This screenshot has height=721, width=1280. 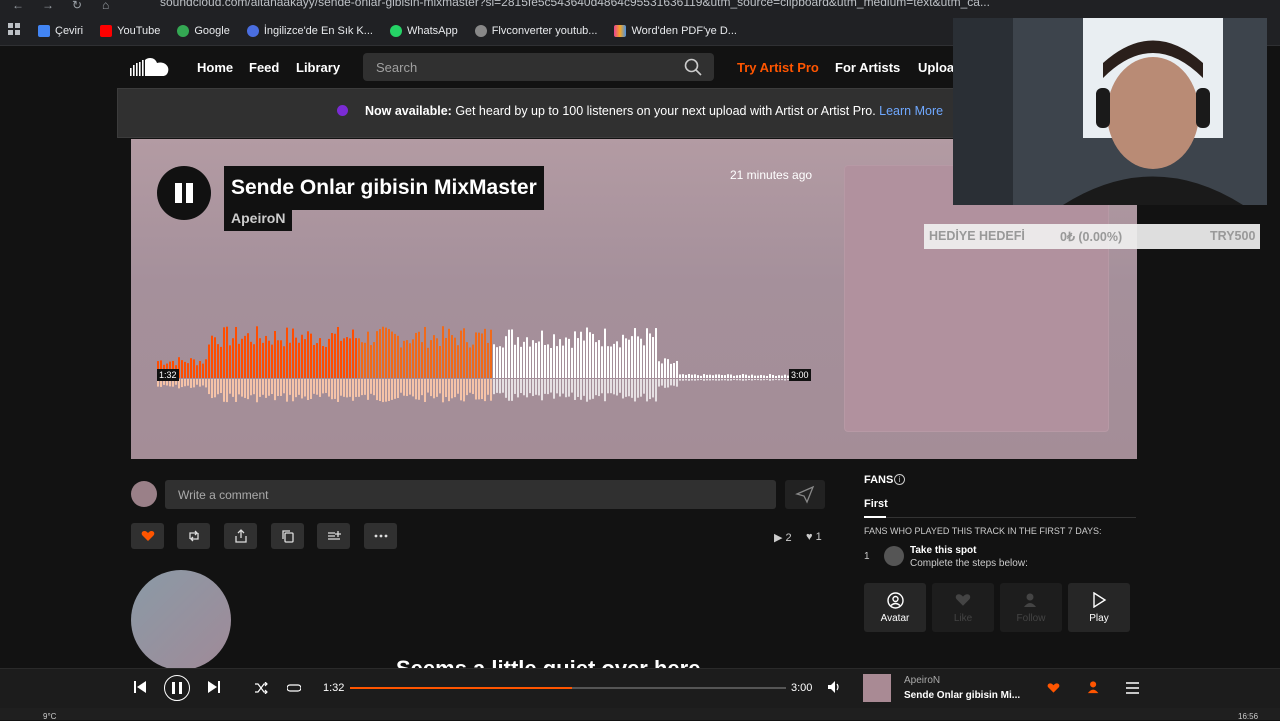 What do you see at coordinates (130, 30) in the screenshot?
I see `bookmark-youtube: YouTube` at bounding box center [130, 30].